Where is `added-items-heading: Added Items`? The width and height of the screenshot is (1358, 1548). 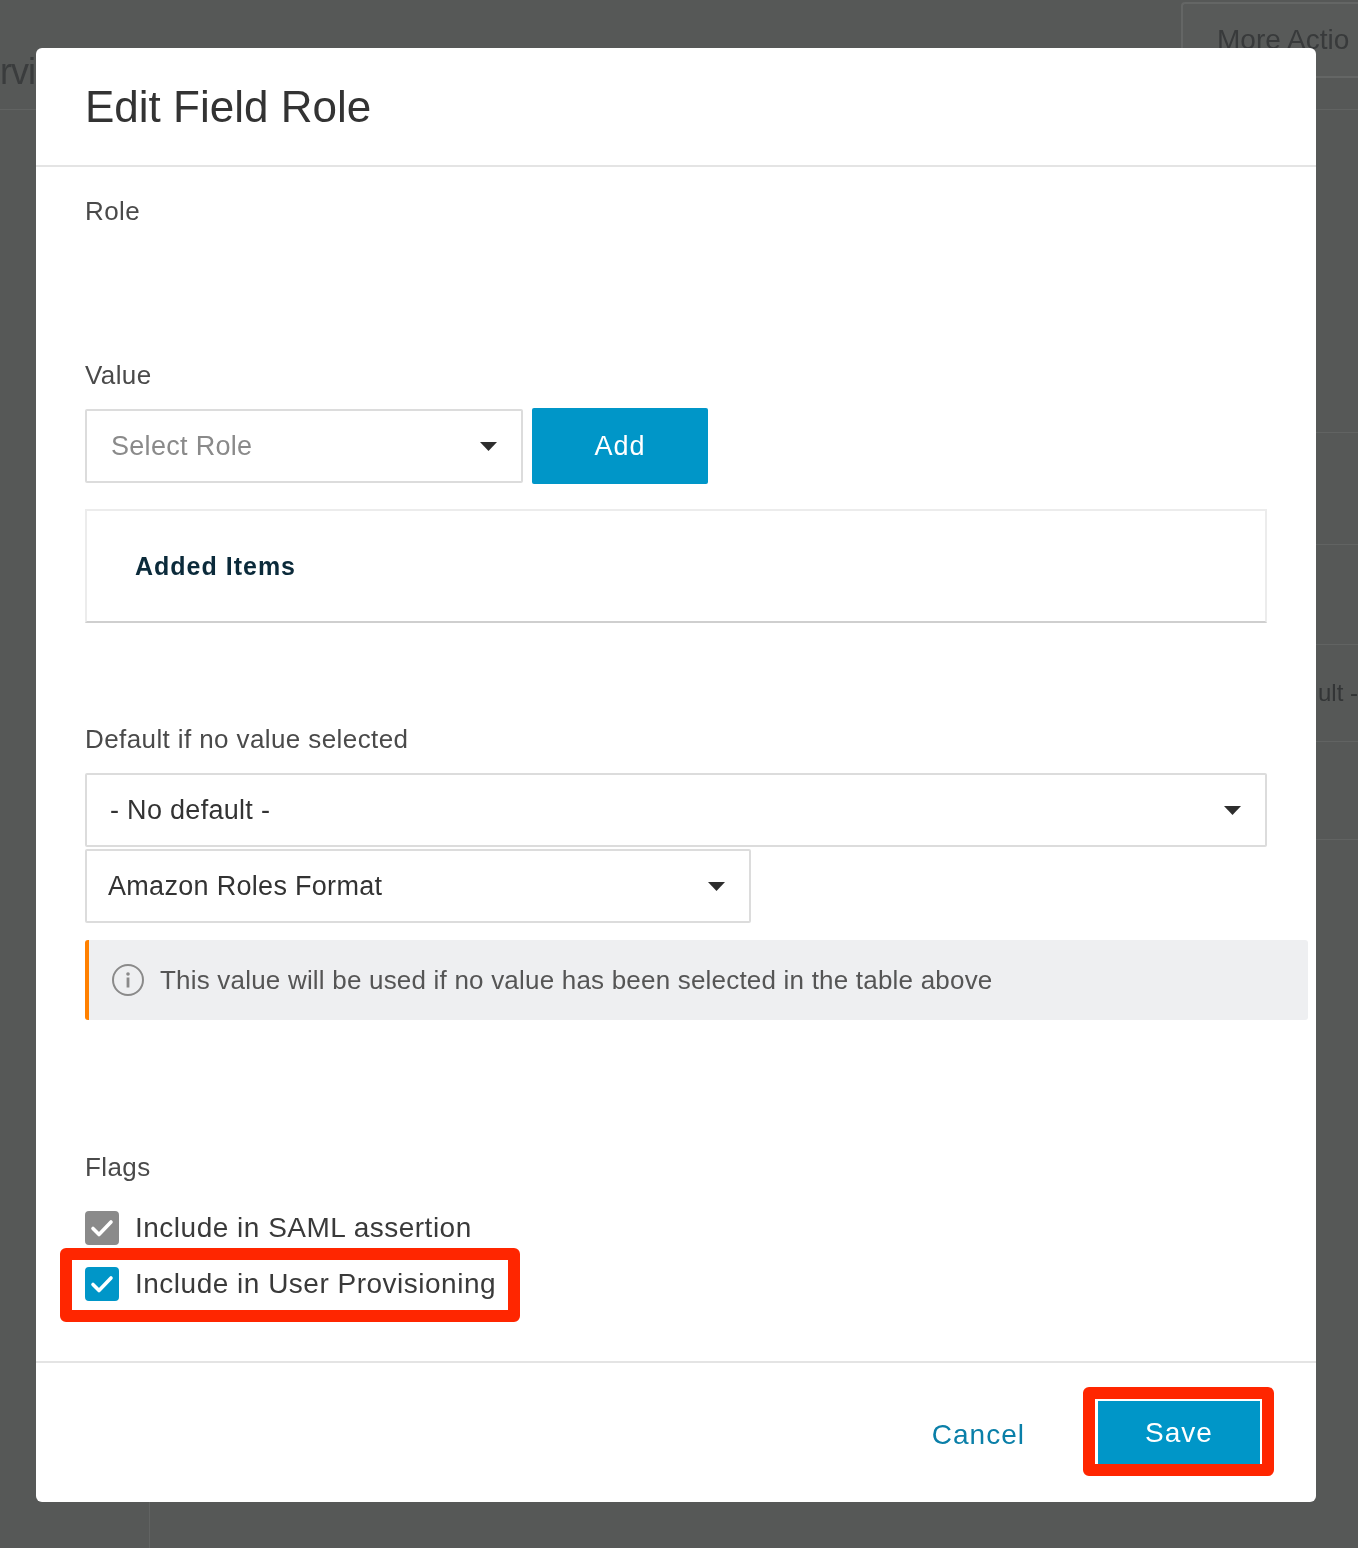 added-items-heading: Added Items is located at coordinates (216, 566).